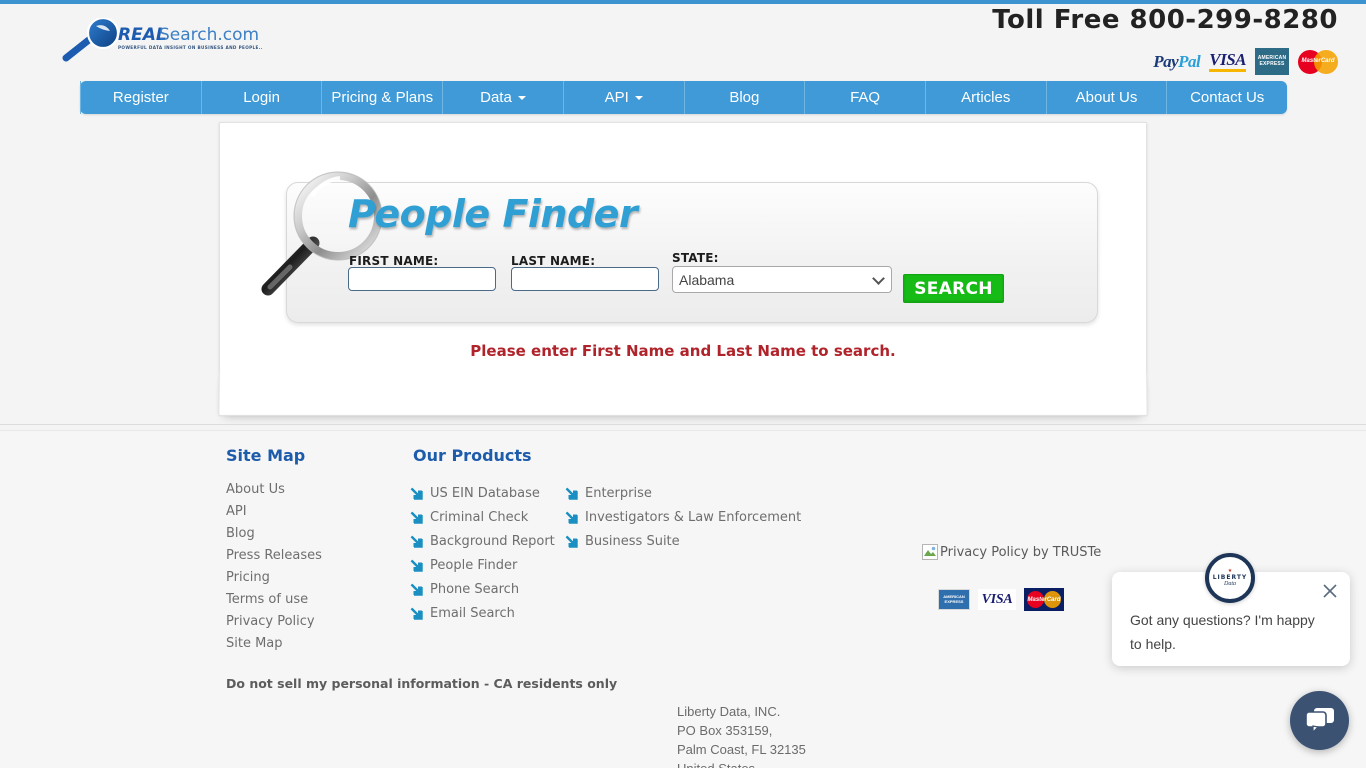 The height and width of the screenshot is (768, 1366). What do you see at coordinates (585, 279) in the screenshot?
I see `last-name-input` at bounding box center [585, 279].